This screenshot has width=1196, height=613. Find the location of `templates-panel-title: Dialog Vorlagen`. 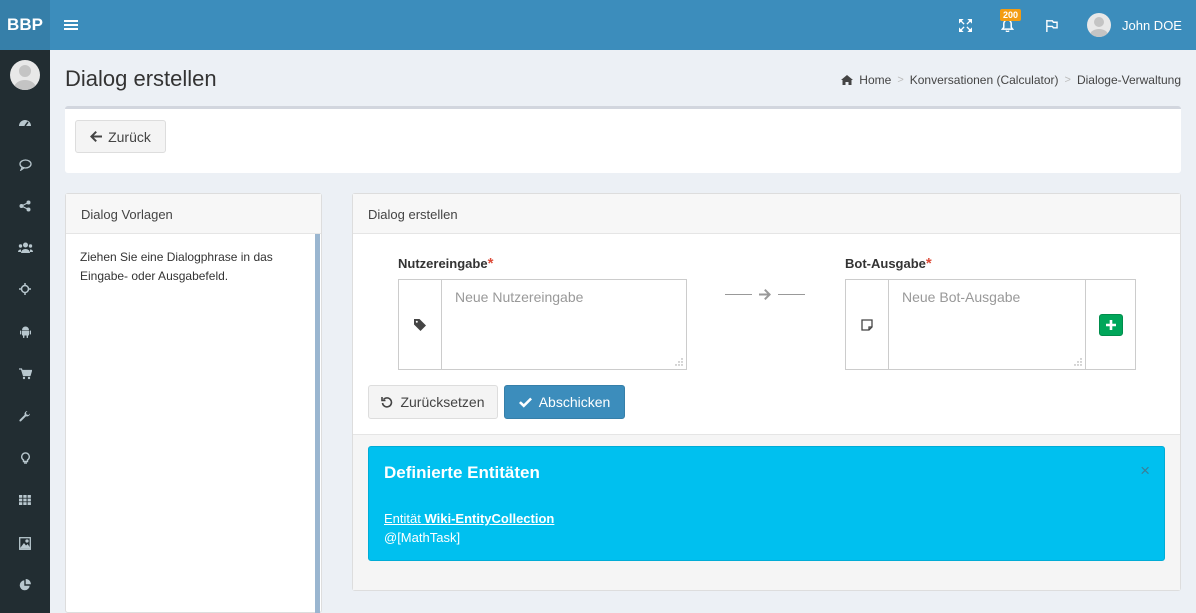

templates-panel-title: Dialog Vorlagen is located at coordinates (193, 214).